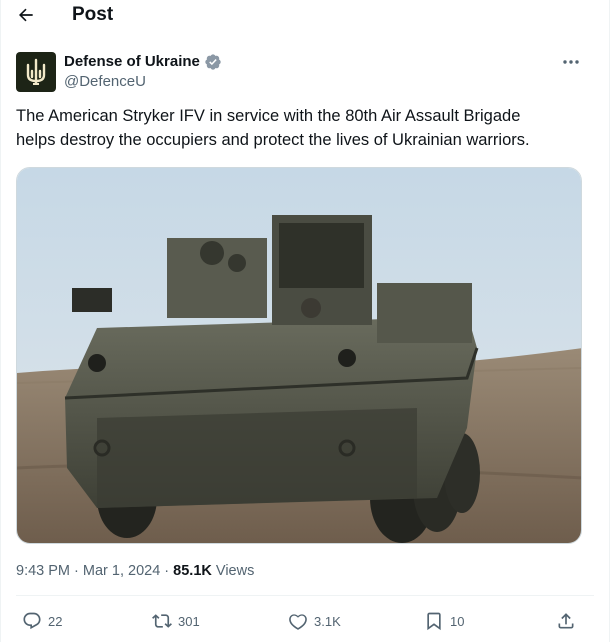  What do you see at coordinates (327, 621) in the screenshot?
I see `like-count: 3.1K` at bounding box center [327, 621].